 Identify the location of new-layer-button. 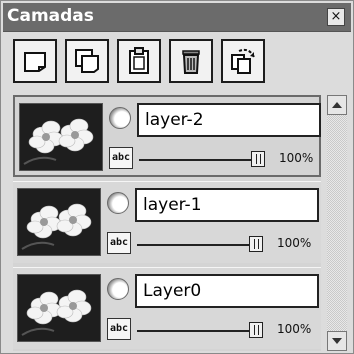
(35, 61).